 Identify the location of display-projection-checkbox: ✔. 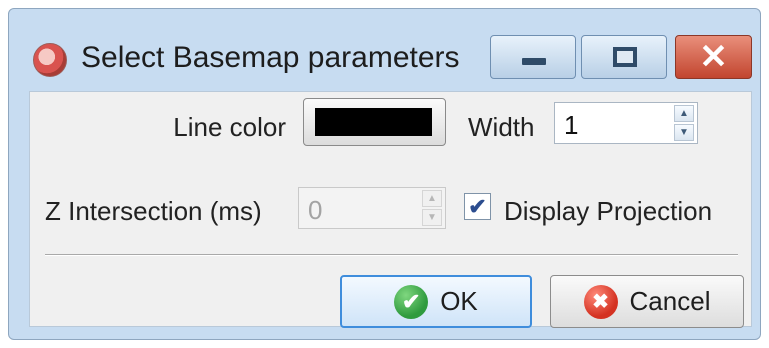
(477, 206).